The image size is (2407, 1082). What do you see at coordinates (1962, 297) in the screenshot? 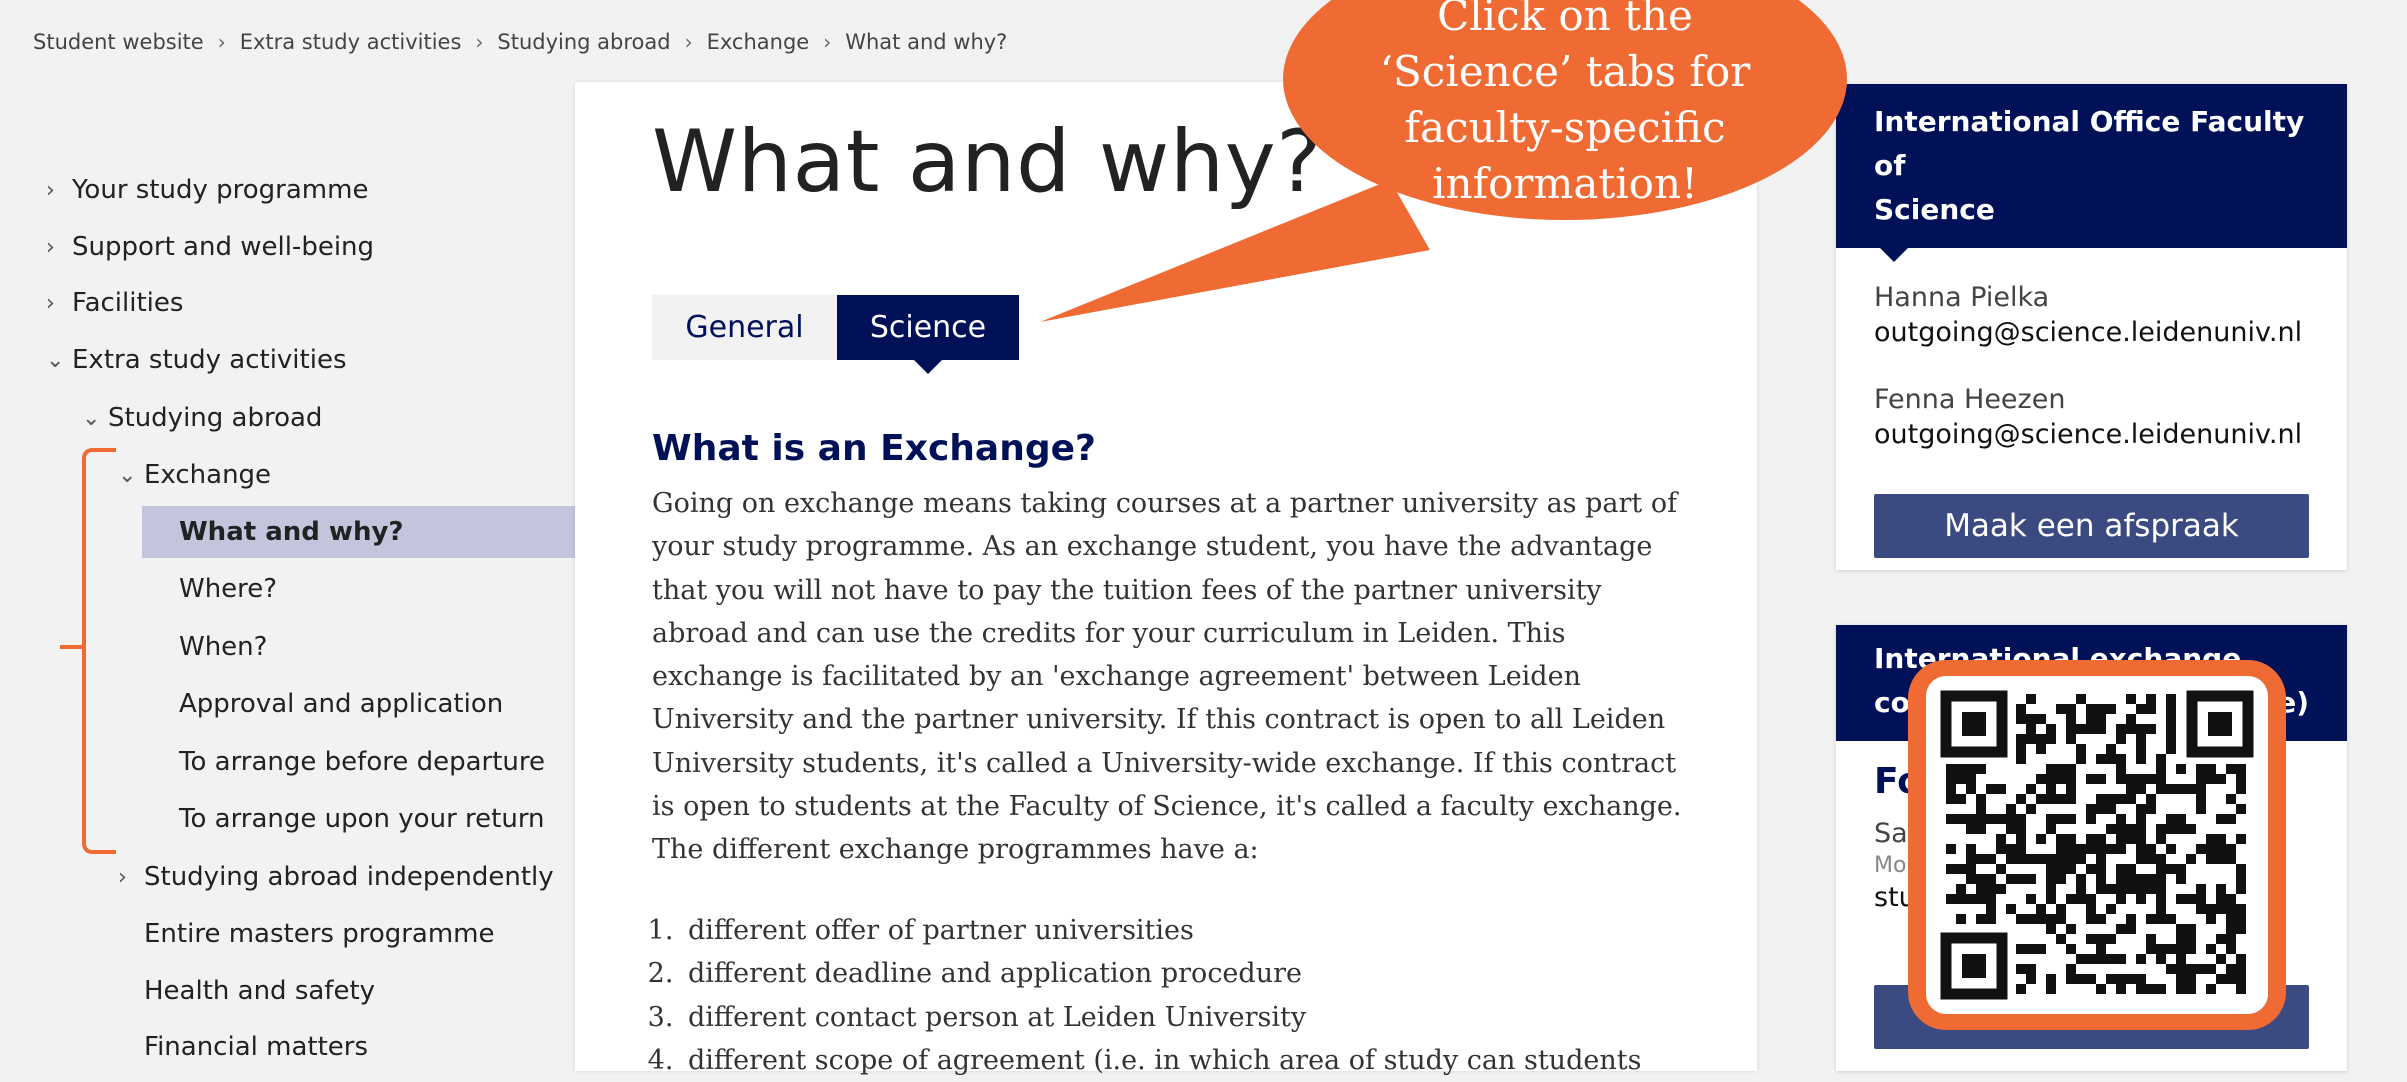
I see `contact-name: Hanna Pielka` at bounding box center [1962, 297].